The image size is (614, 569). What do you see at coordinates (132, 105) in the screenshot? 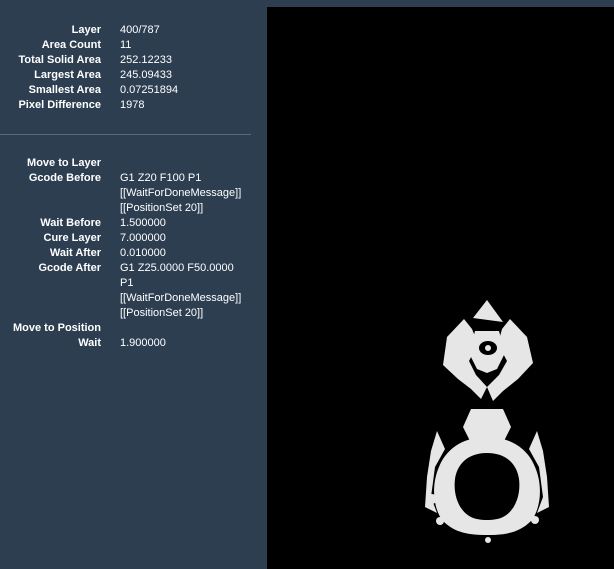
I see `pixel-difference-value: 1978` at bounding box center [132, 105].